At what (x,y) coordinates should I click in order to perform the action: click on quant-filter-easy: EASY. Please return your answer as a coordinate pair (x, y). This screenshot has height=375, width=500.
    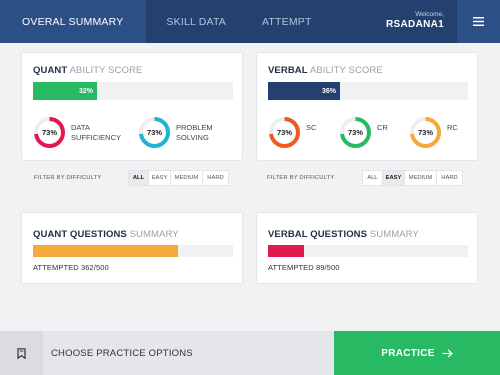
    Looking at the image, I should click on (160, 178).